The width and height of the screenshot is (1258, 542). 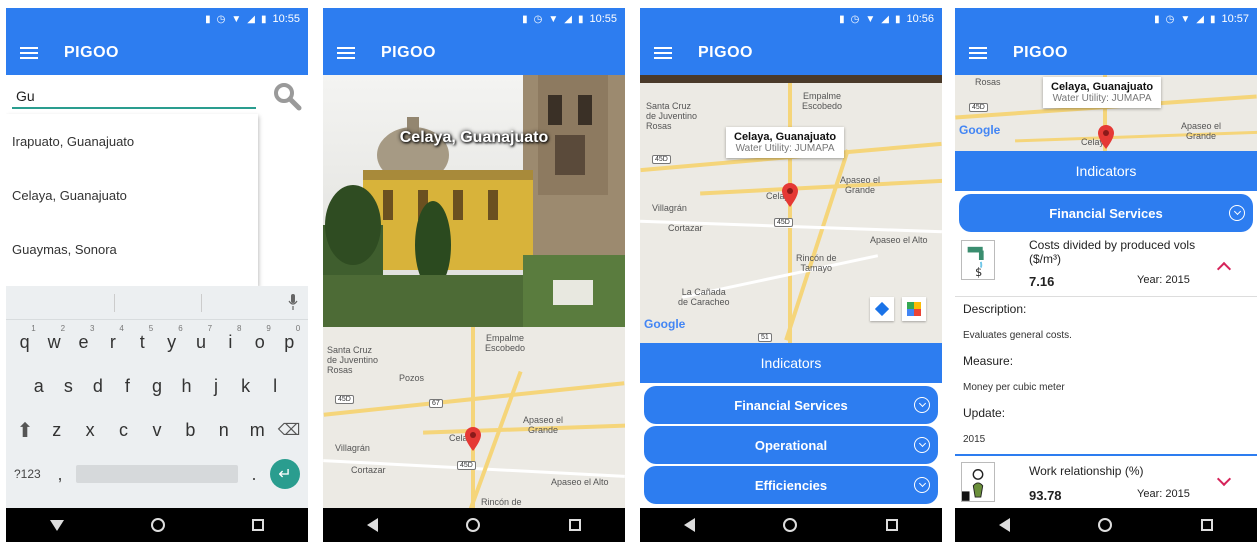 I want to click on category-operational: Operational, so click(x=791, y=445).